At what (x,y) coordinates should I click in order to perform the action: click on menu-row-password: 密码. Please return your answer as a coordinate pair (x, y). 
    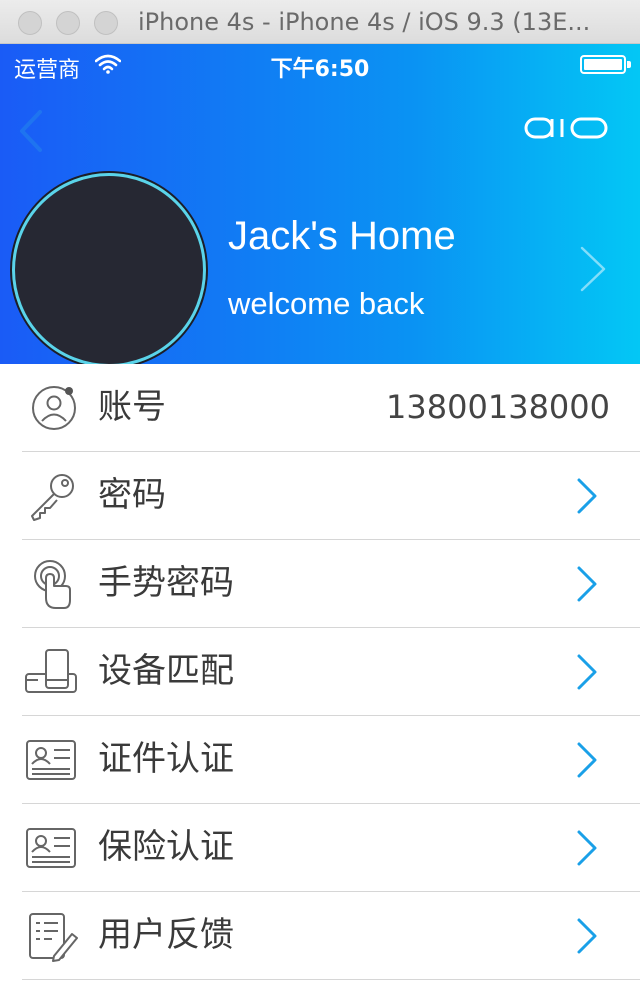
    Looking at the image, I should click on (320, 496).